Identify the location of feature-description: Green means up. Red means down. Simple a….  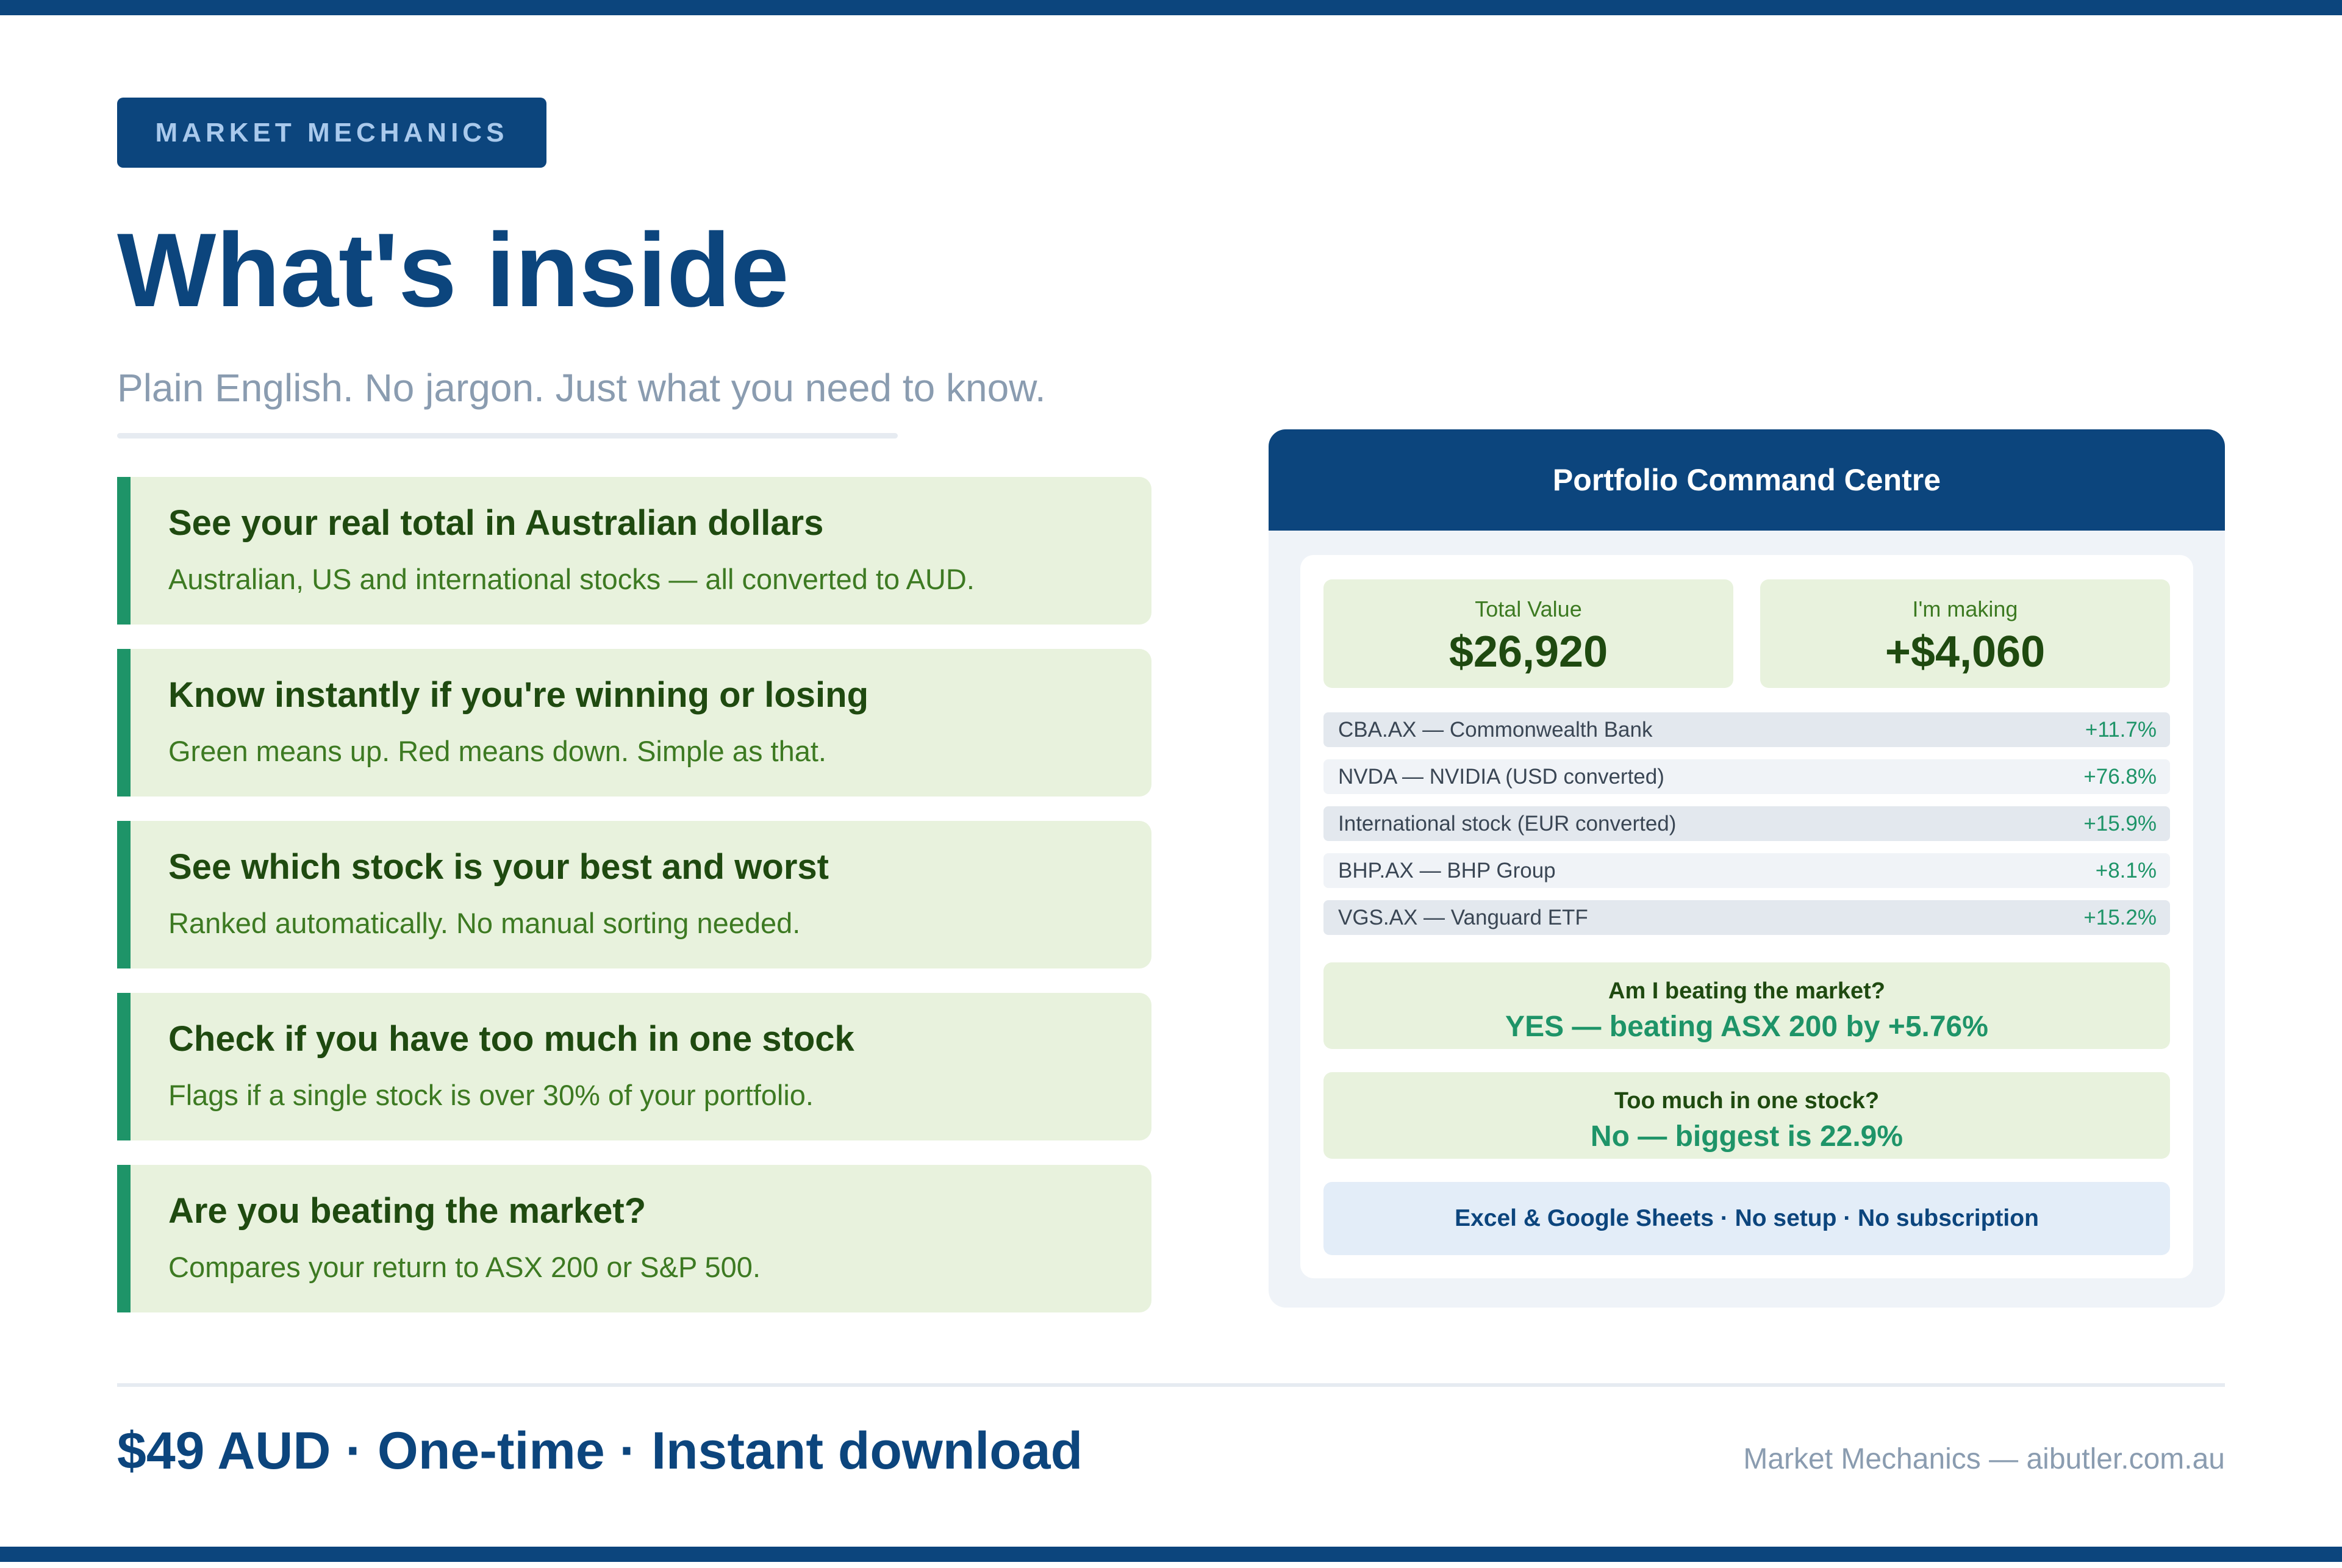
(497, 751).